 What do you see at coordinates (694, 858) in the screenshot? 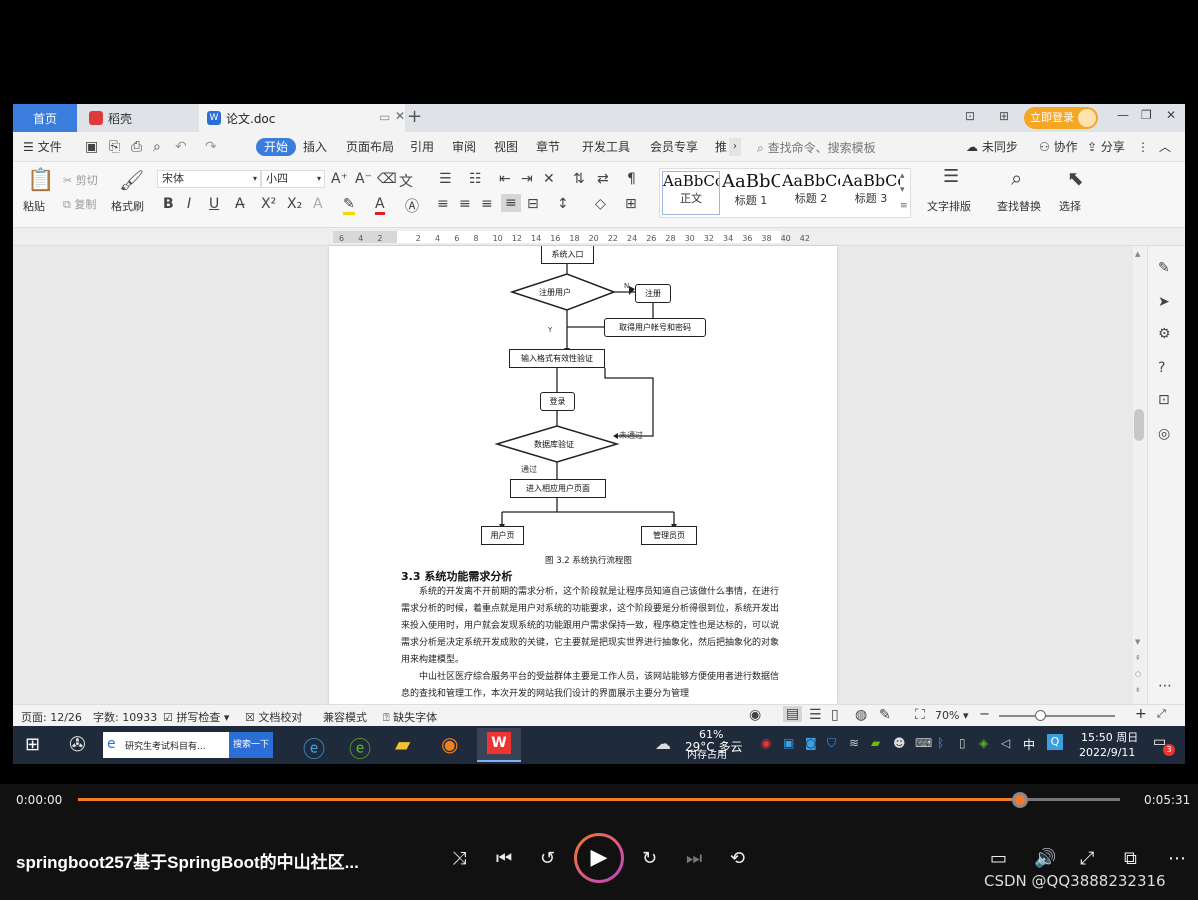
I see `next-icon: ⏭` at bounding box center [694, 858].